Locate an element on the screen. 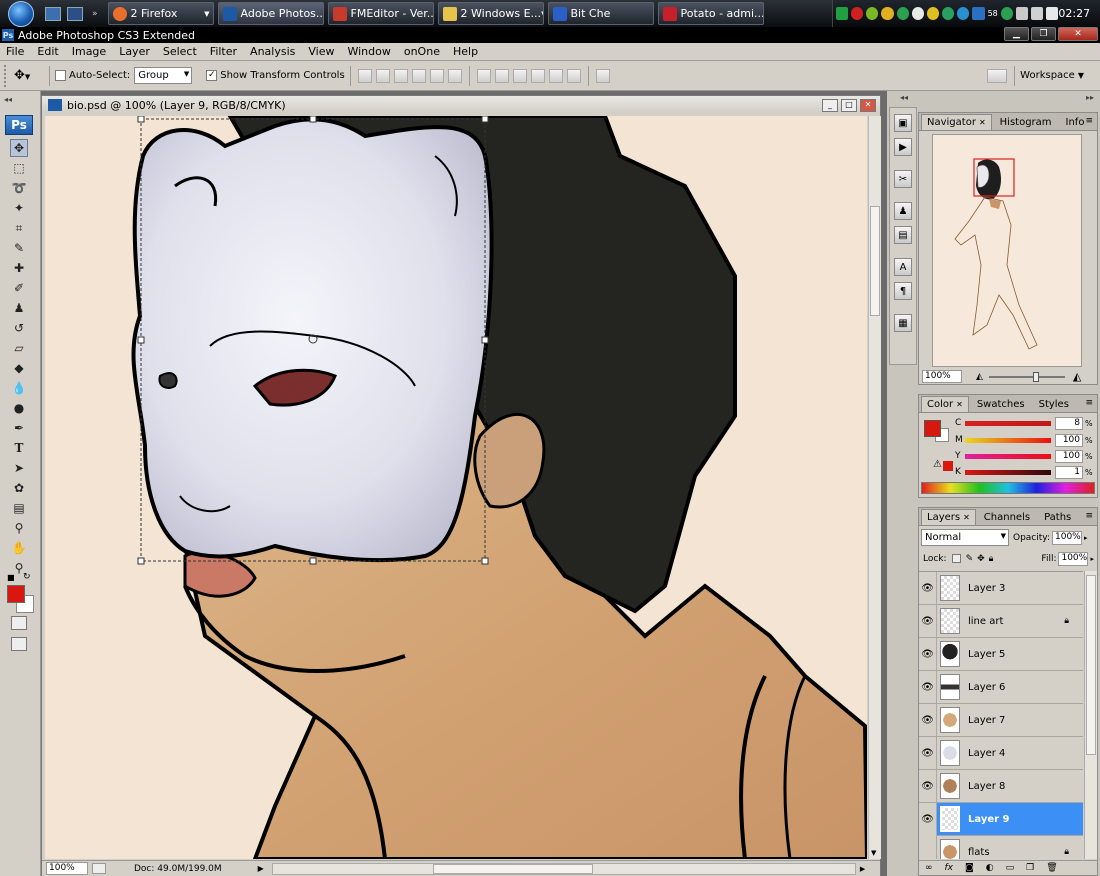  healing-brush-tool-icon: ✚ is located at coordinates (19, 268).